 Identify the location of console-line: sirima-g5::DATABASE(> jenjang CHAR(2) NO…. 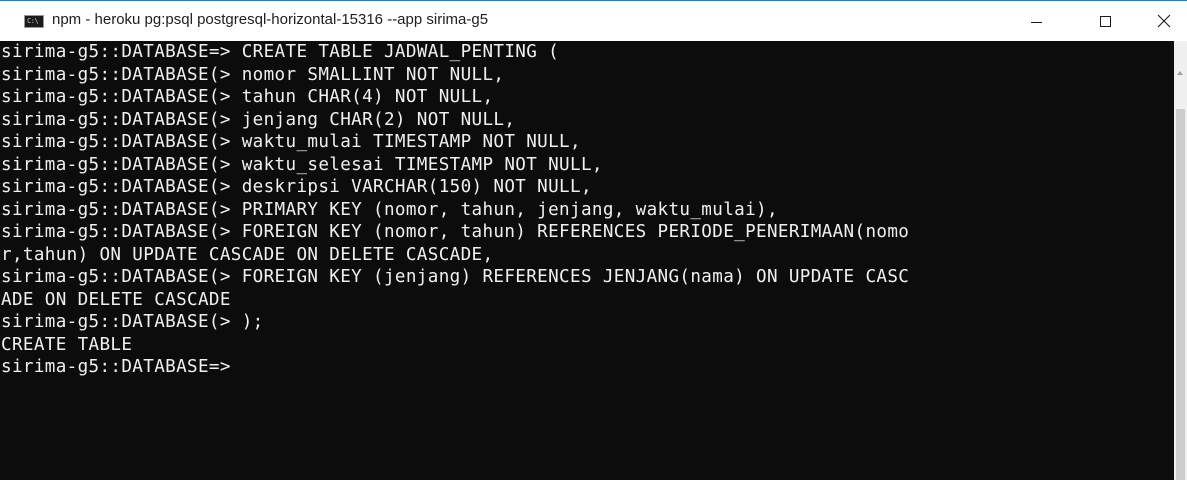
(258, 119).